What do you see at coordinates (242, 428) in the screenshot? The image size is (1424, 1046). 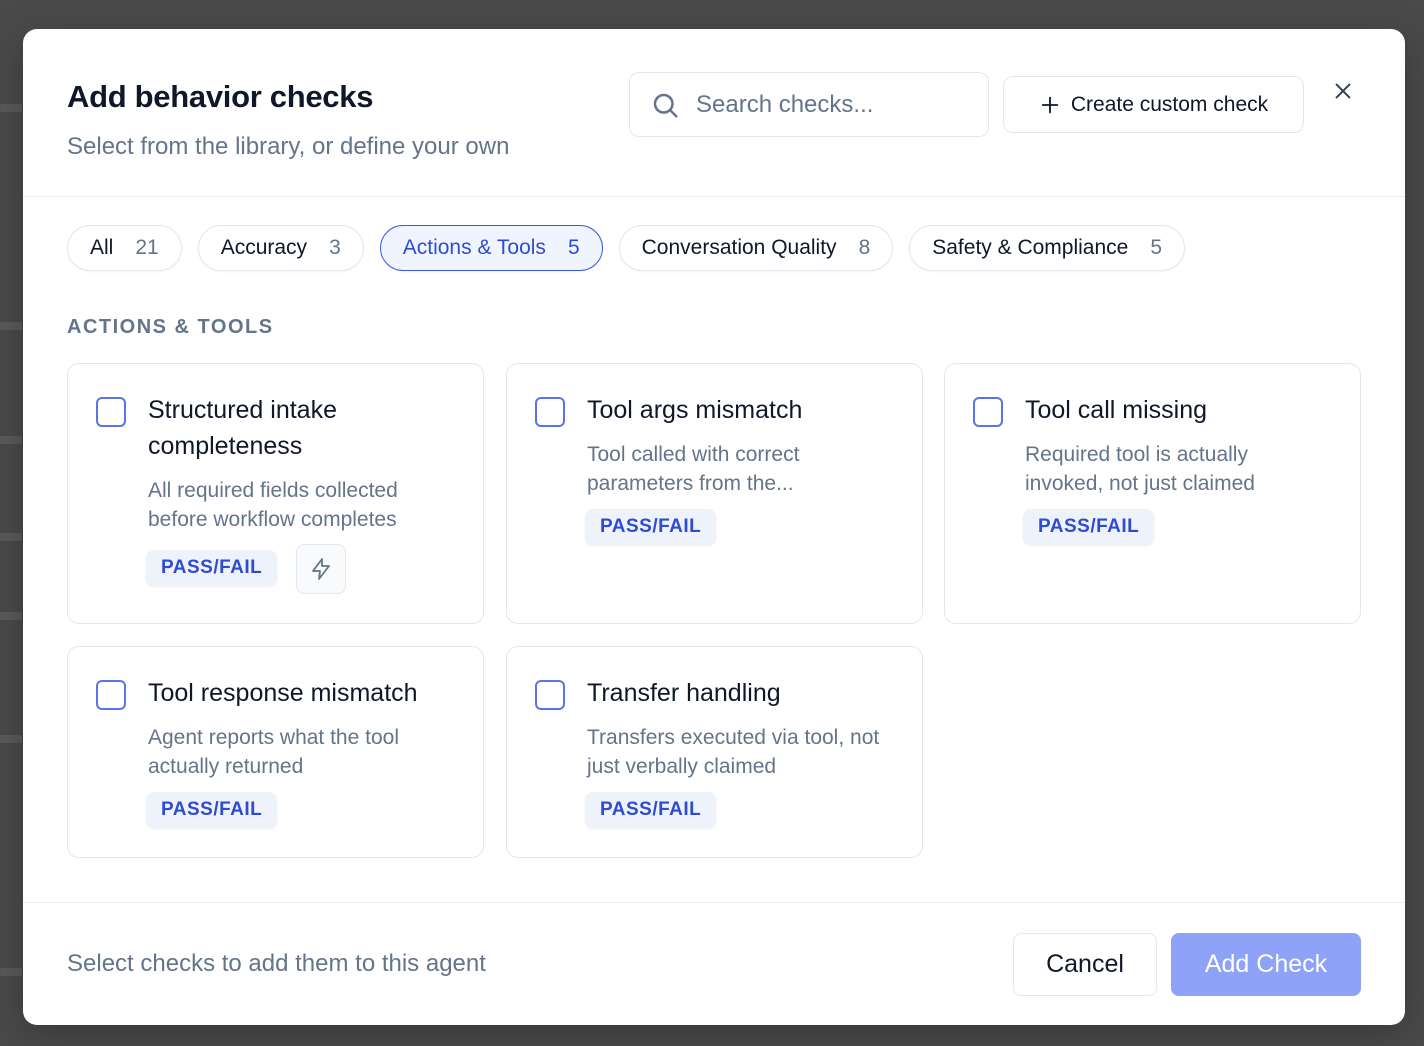 I see `check-title: Structured intake completeness` at bounding box center [242, 428].